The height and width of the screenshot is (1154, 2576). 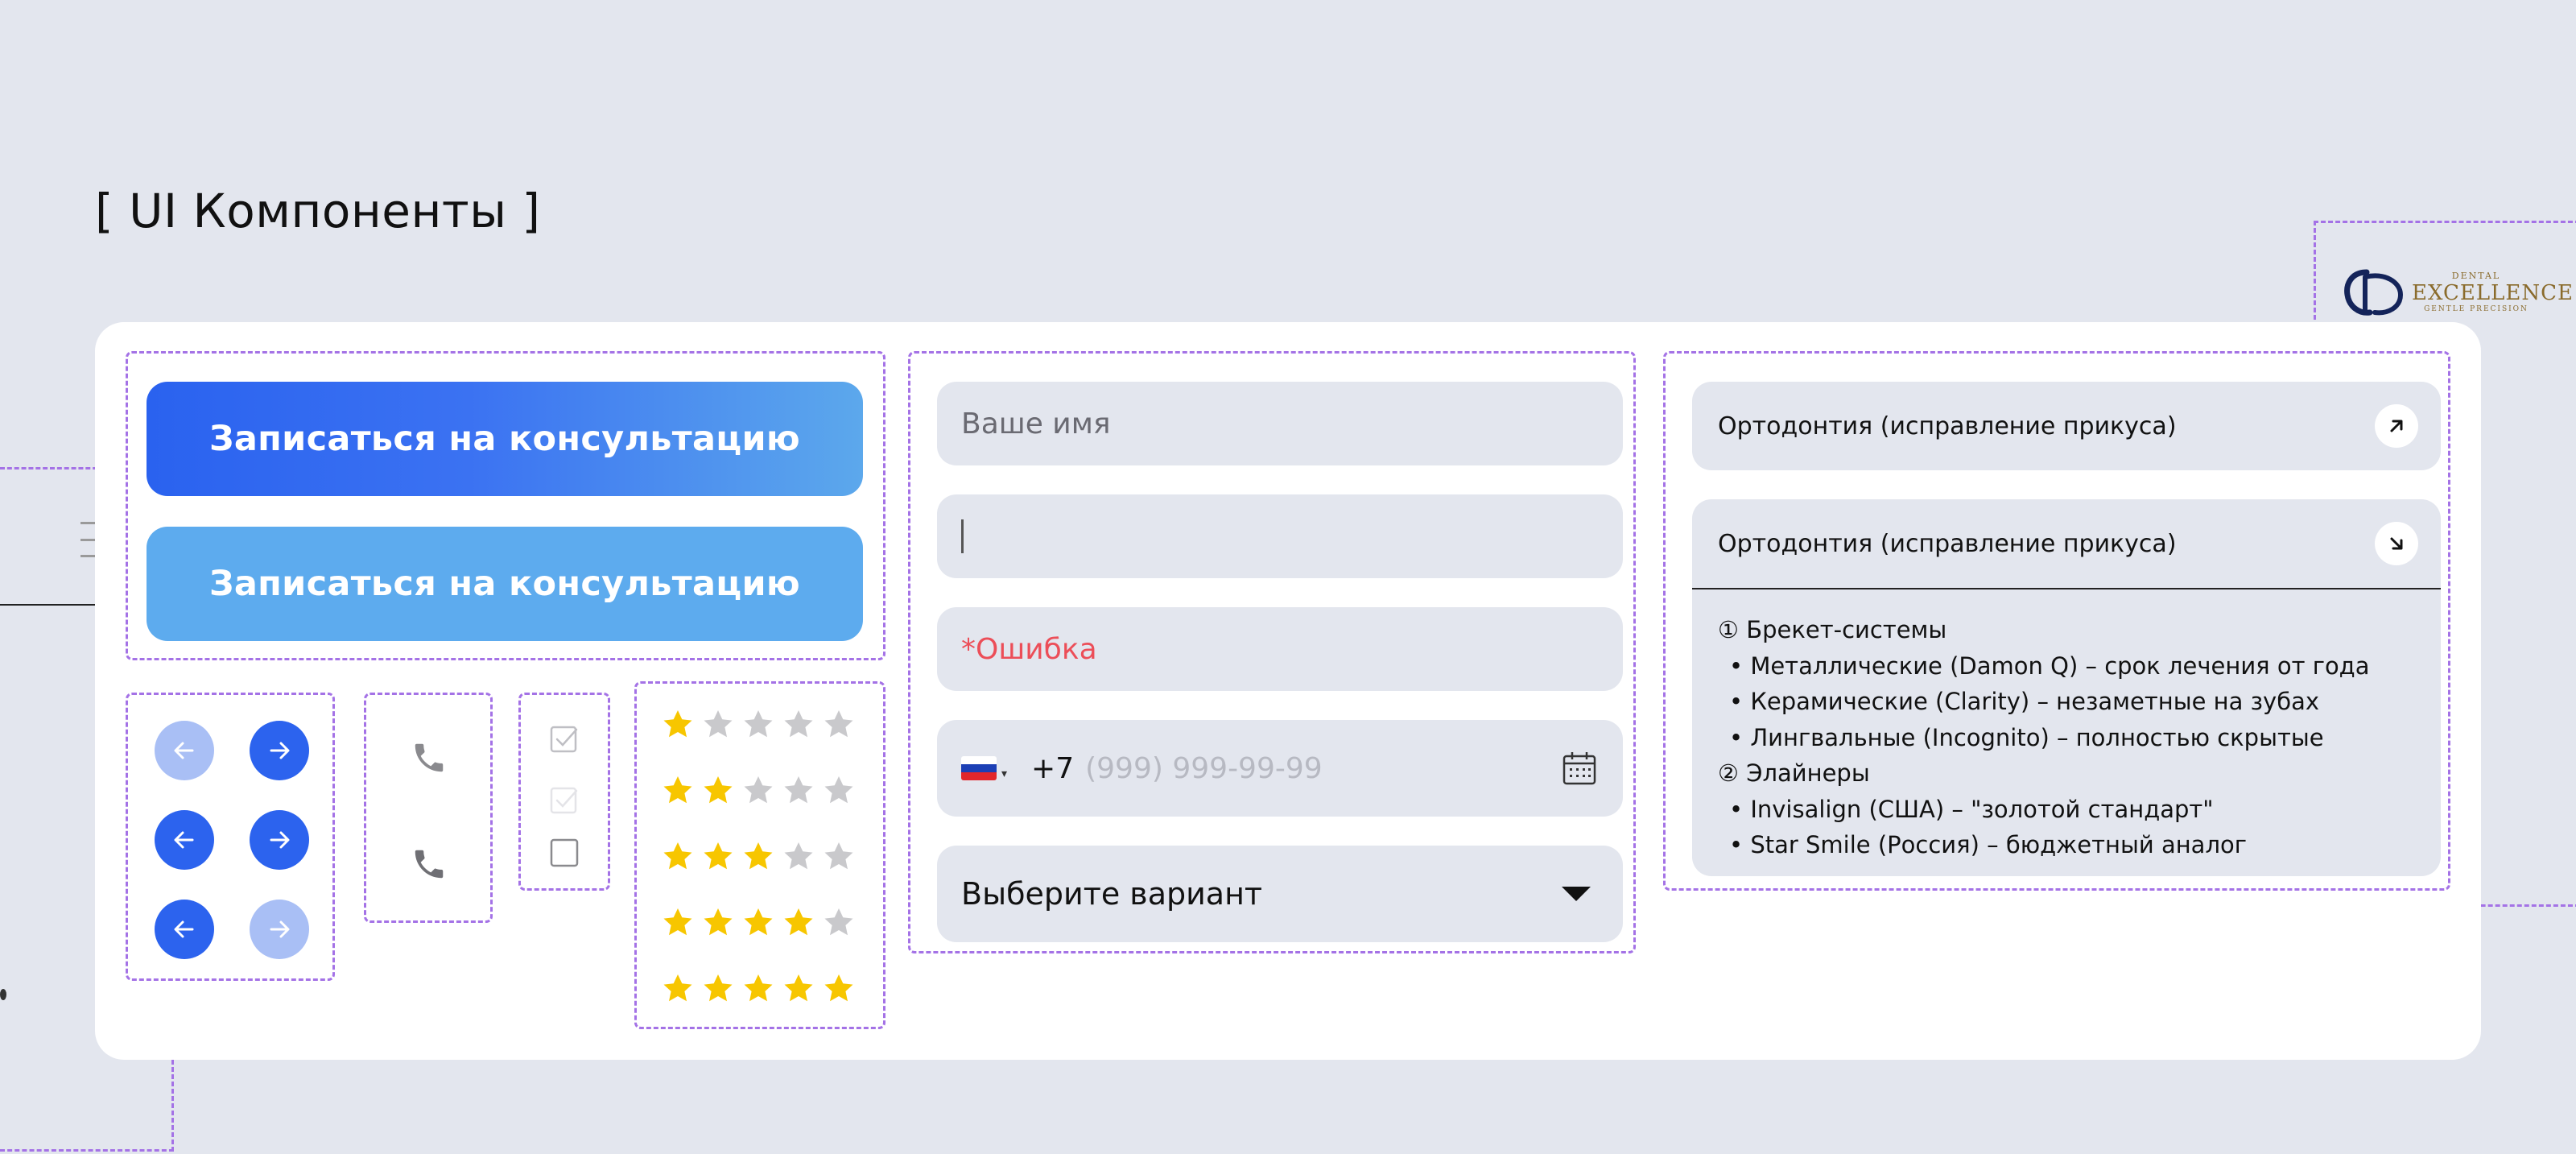 I want to click on name-input-placeholder: Ваше имя, so click(x=1036, y=424).